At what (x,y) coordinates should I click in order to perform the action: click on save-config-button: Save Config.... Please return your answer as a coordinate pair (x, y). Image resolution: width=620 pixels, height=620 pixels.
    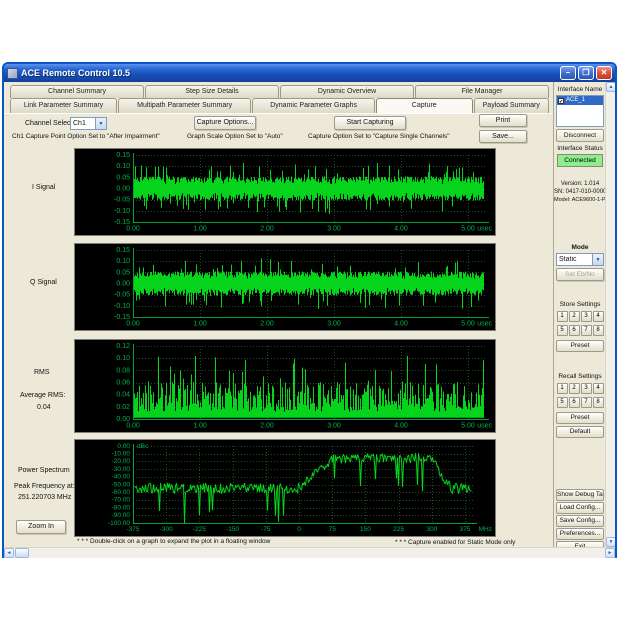
    Looking at the image, I should click on (580, 521).